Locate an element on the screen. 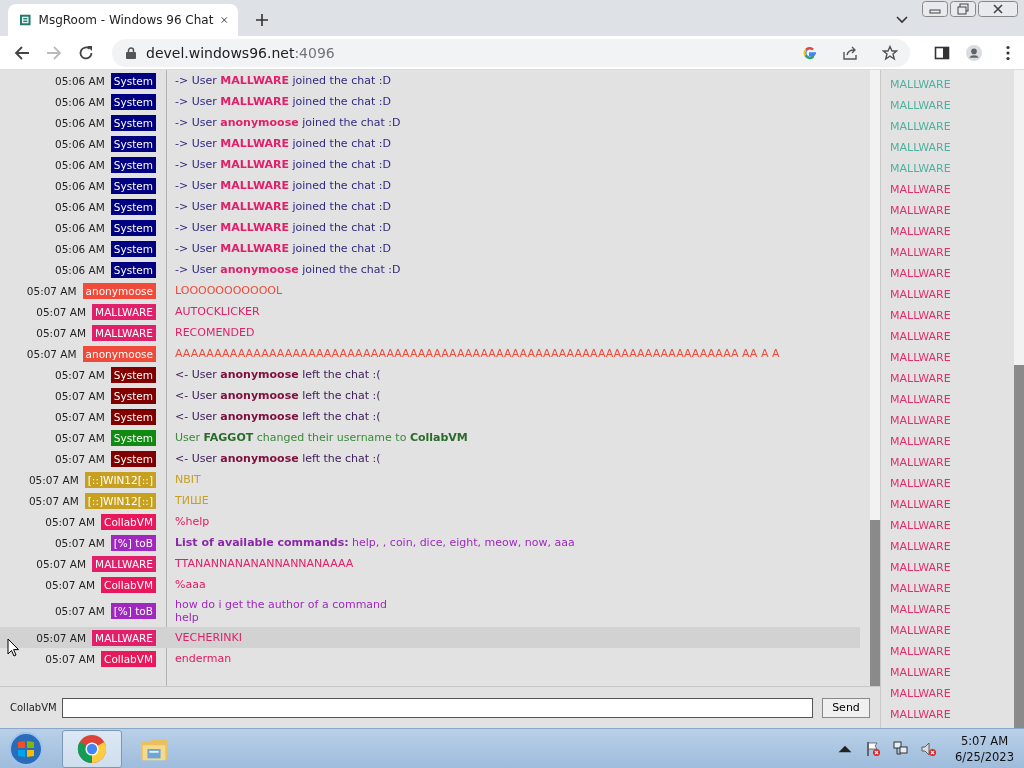 This screenshot has height=768, width=1024. new-tab-icon is located at coordinates (262, 20).